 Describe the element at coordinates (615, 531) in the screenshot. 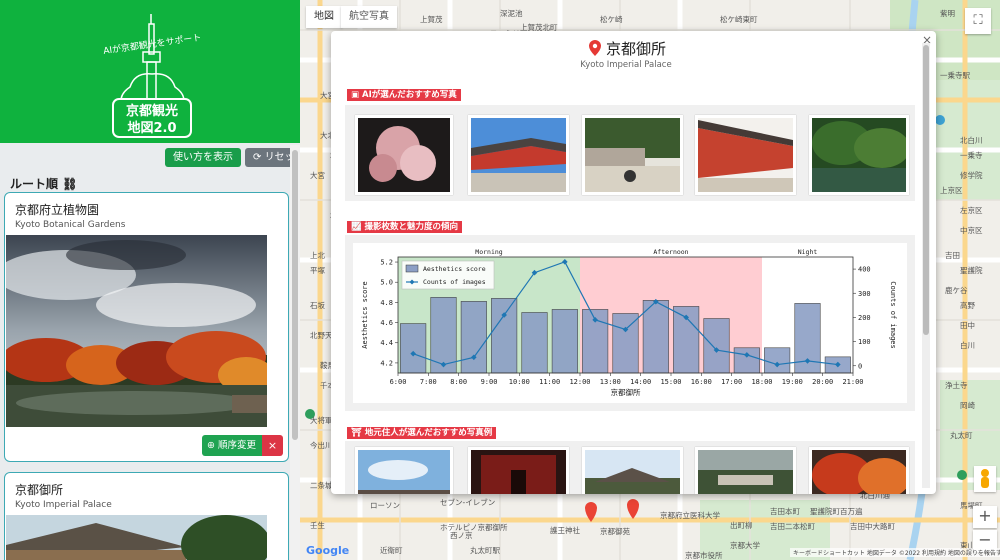

I see `map-place-label: 京都御苑` at that location.